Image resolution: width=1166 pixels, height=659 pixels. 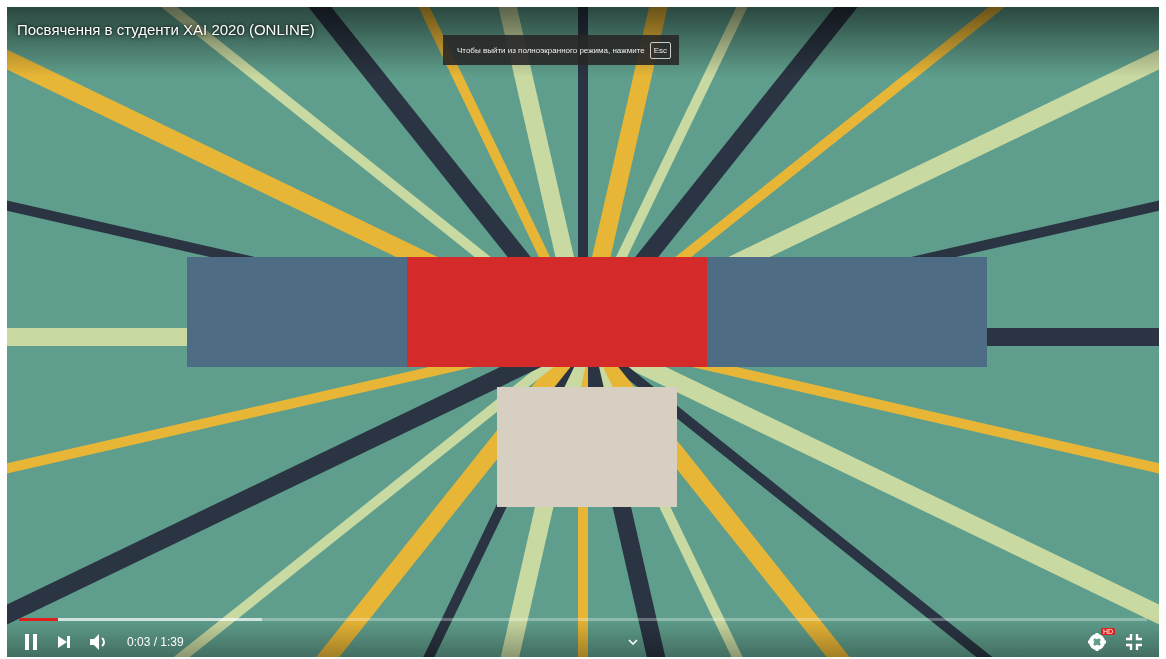 I want to click on video-title: Посвячення в студенти ХАІ 2020 (ONLINE), so click(x=166, y=29).